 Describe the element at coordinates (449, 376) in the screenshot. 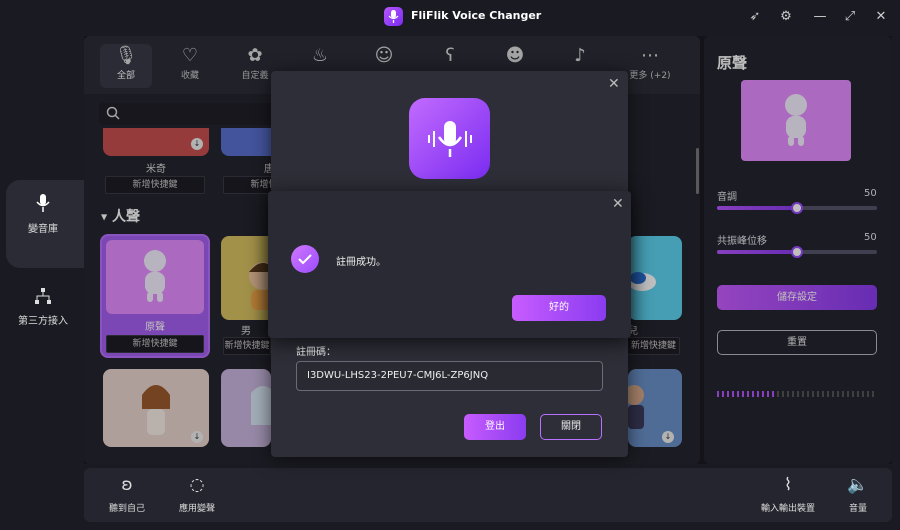

I see `registration-code-field: I3DWU-LHS23-2PEU7-CMJ6L-ZP6JNQ` at that location.